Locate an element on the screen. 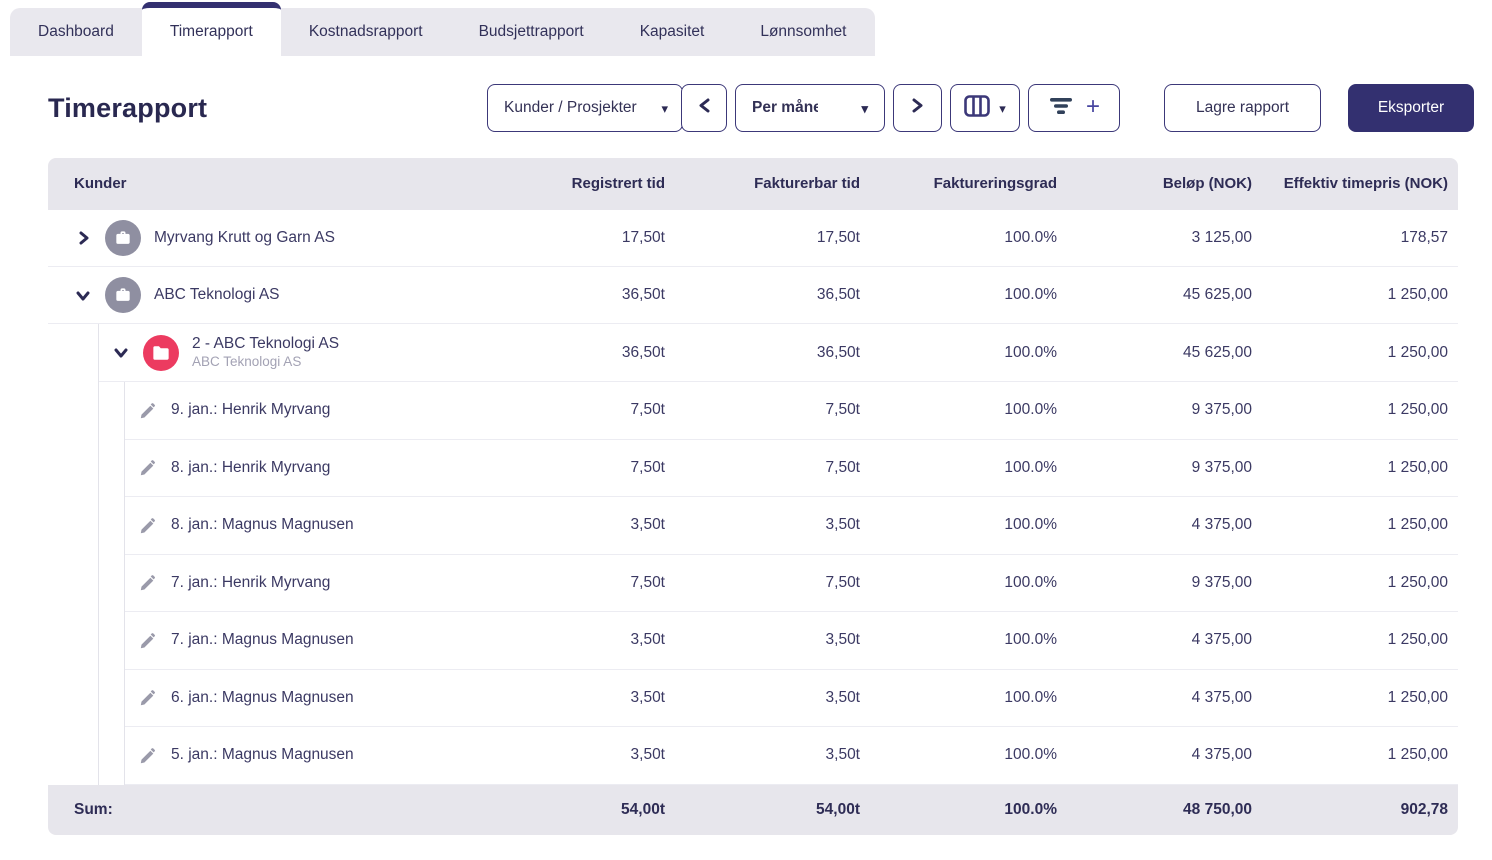  next-period-button is located at coordinates (917, 108).